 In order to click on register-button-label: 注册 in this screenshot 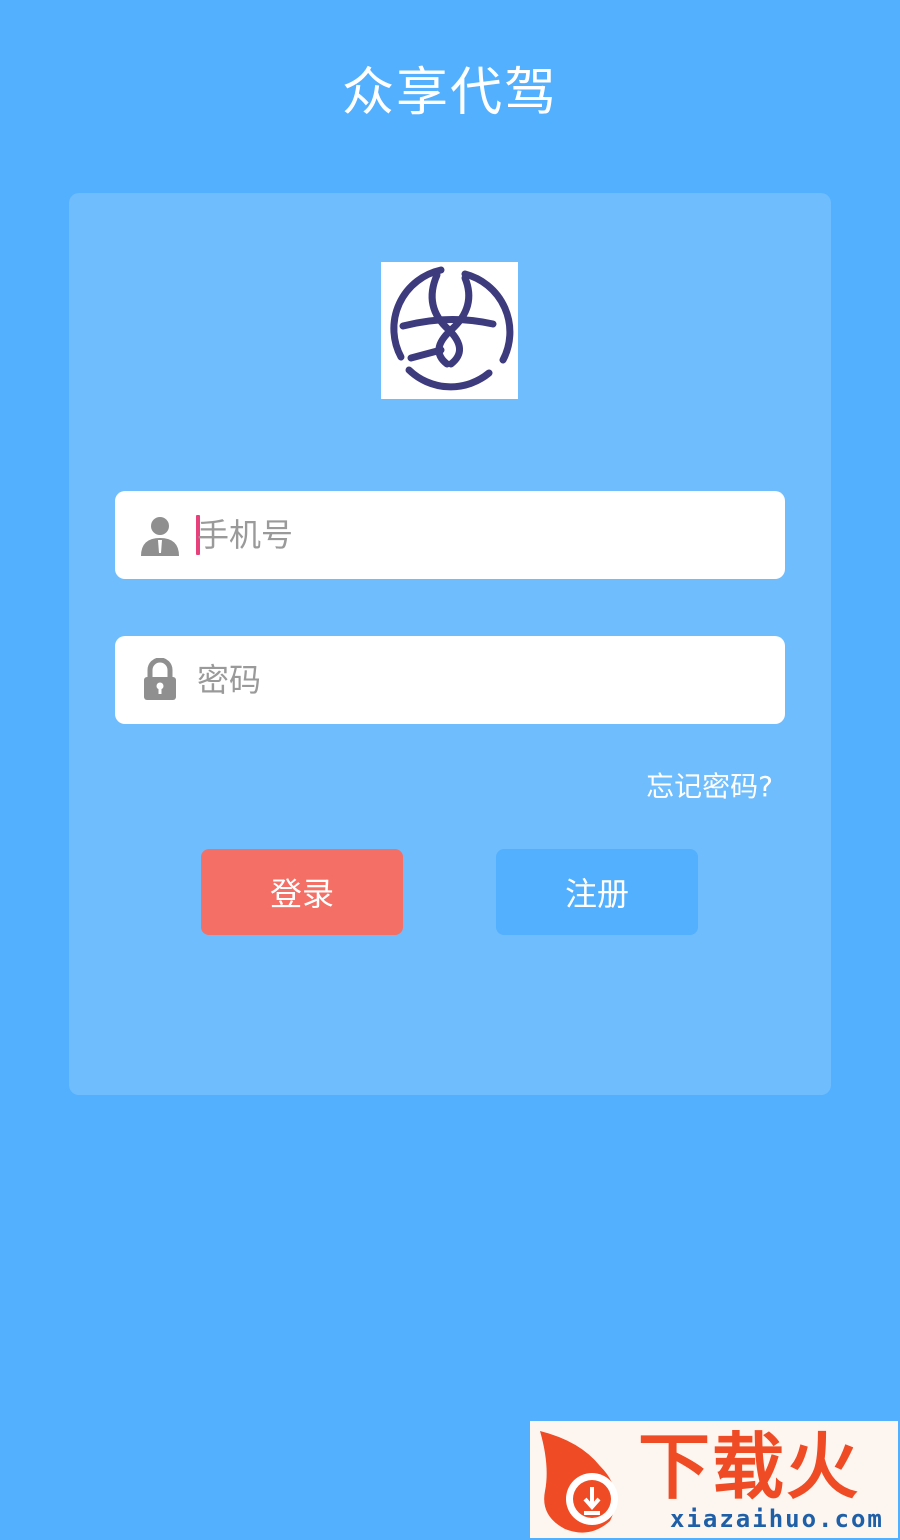, I will do `click(596, 894)`.